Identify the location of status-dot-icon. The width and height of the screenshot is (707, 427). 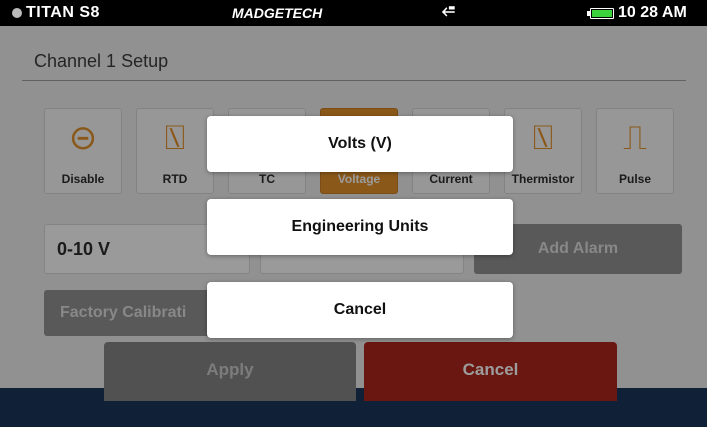
(17, 13).